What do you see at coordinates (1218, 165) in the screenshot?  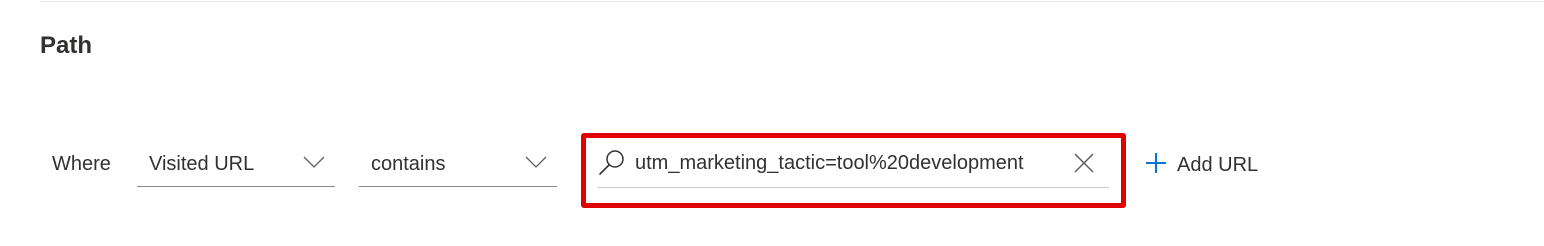 I see `add-url-label: Add URL` at bounding box center [1218, 165].